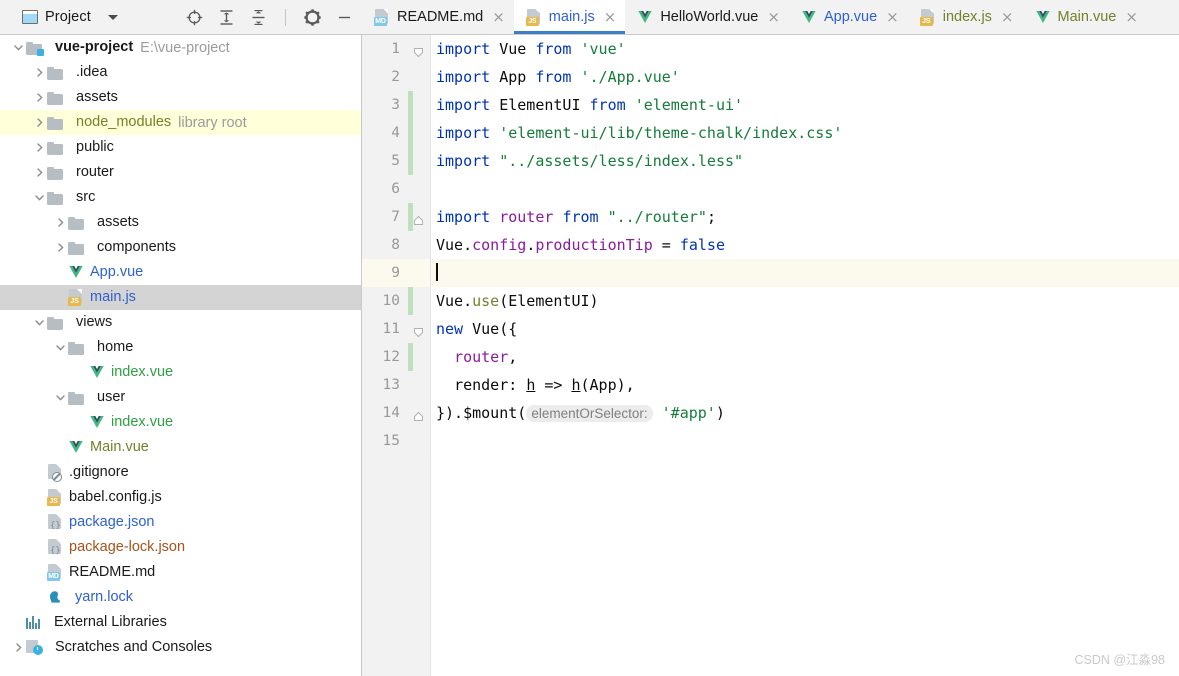  Describe the element at coordinates (770, 161) in the screenshot. I see `code-line-5: 5 import "../assets/less/index.less"` at that location.